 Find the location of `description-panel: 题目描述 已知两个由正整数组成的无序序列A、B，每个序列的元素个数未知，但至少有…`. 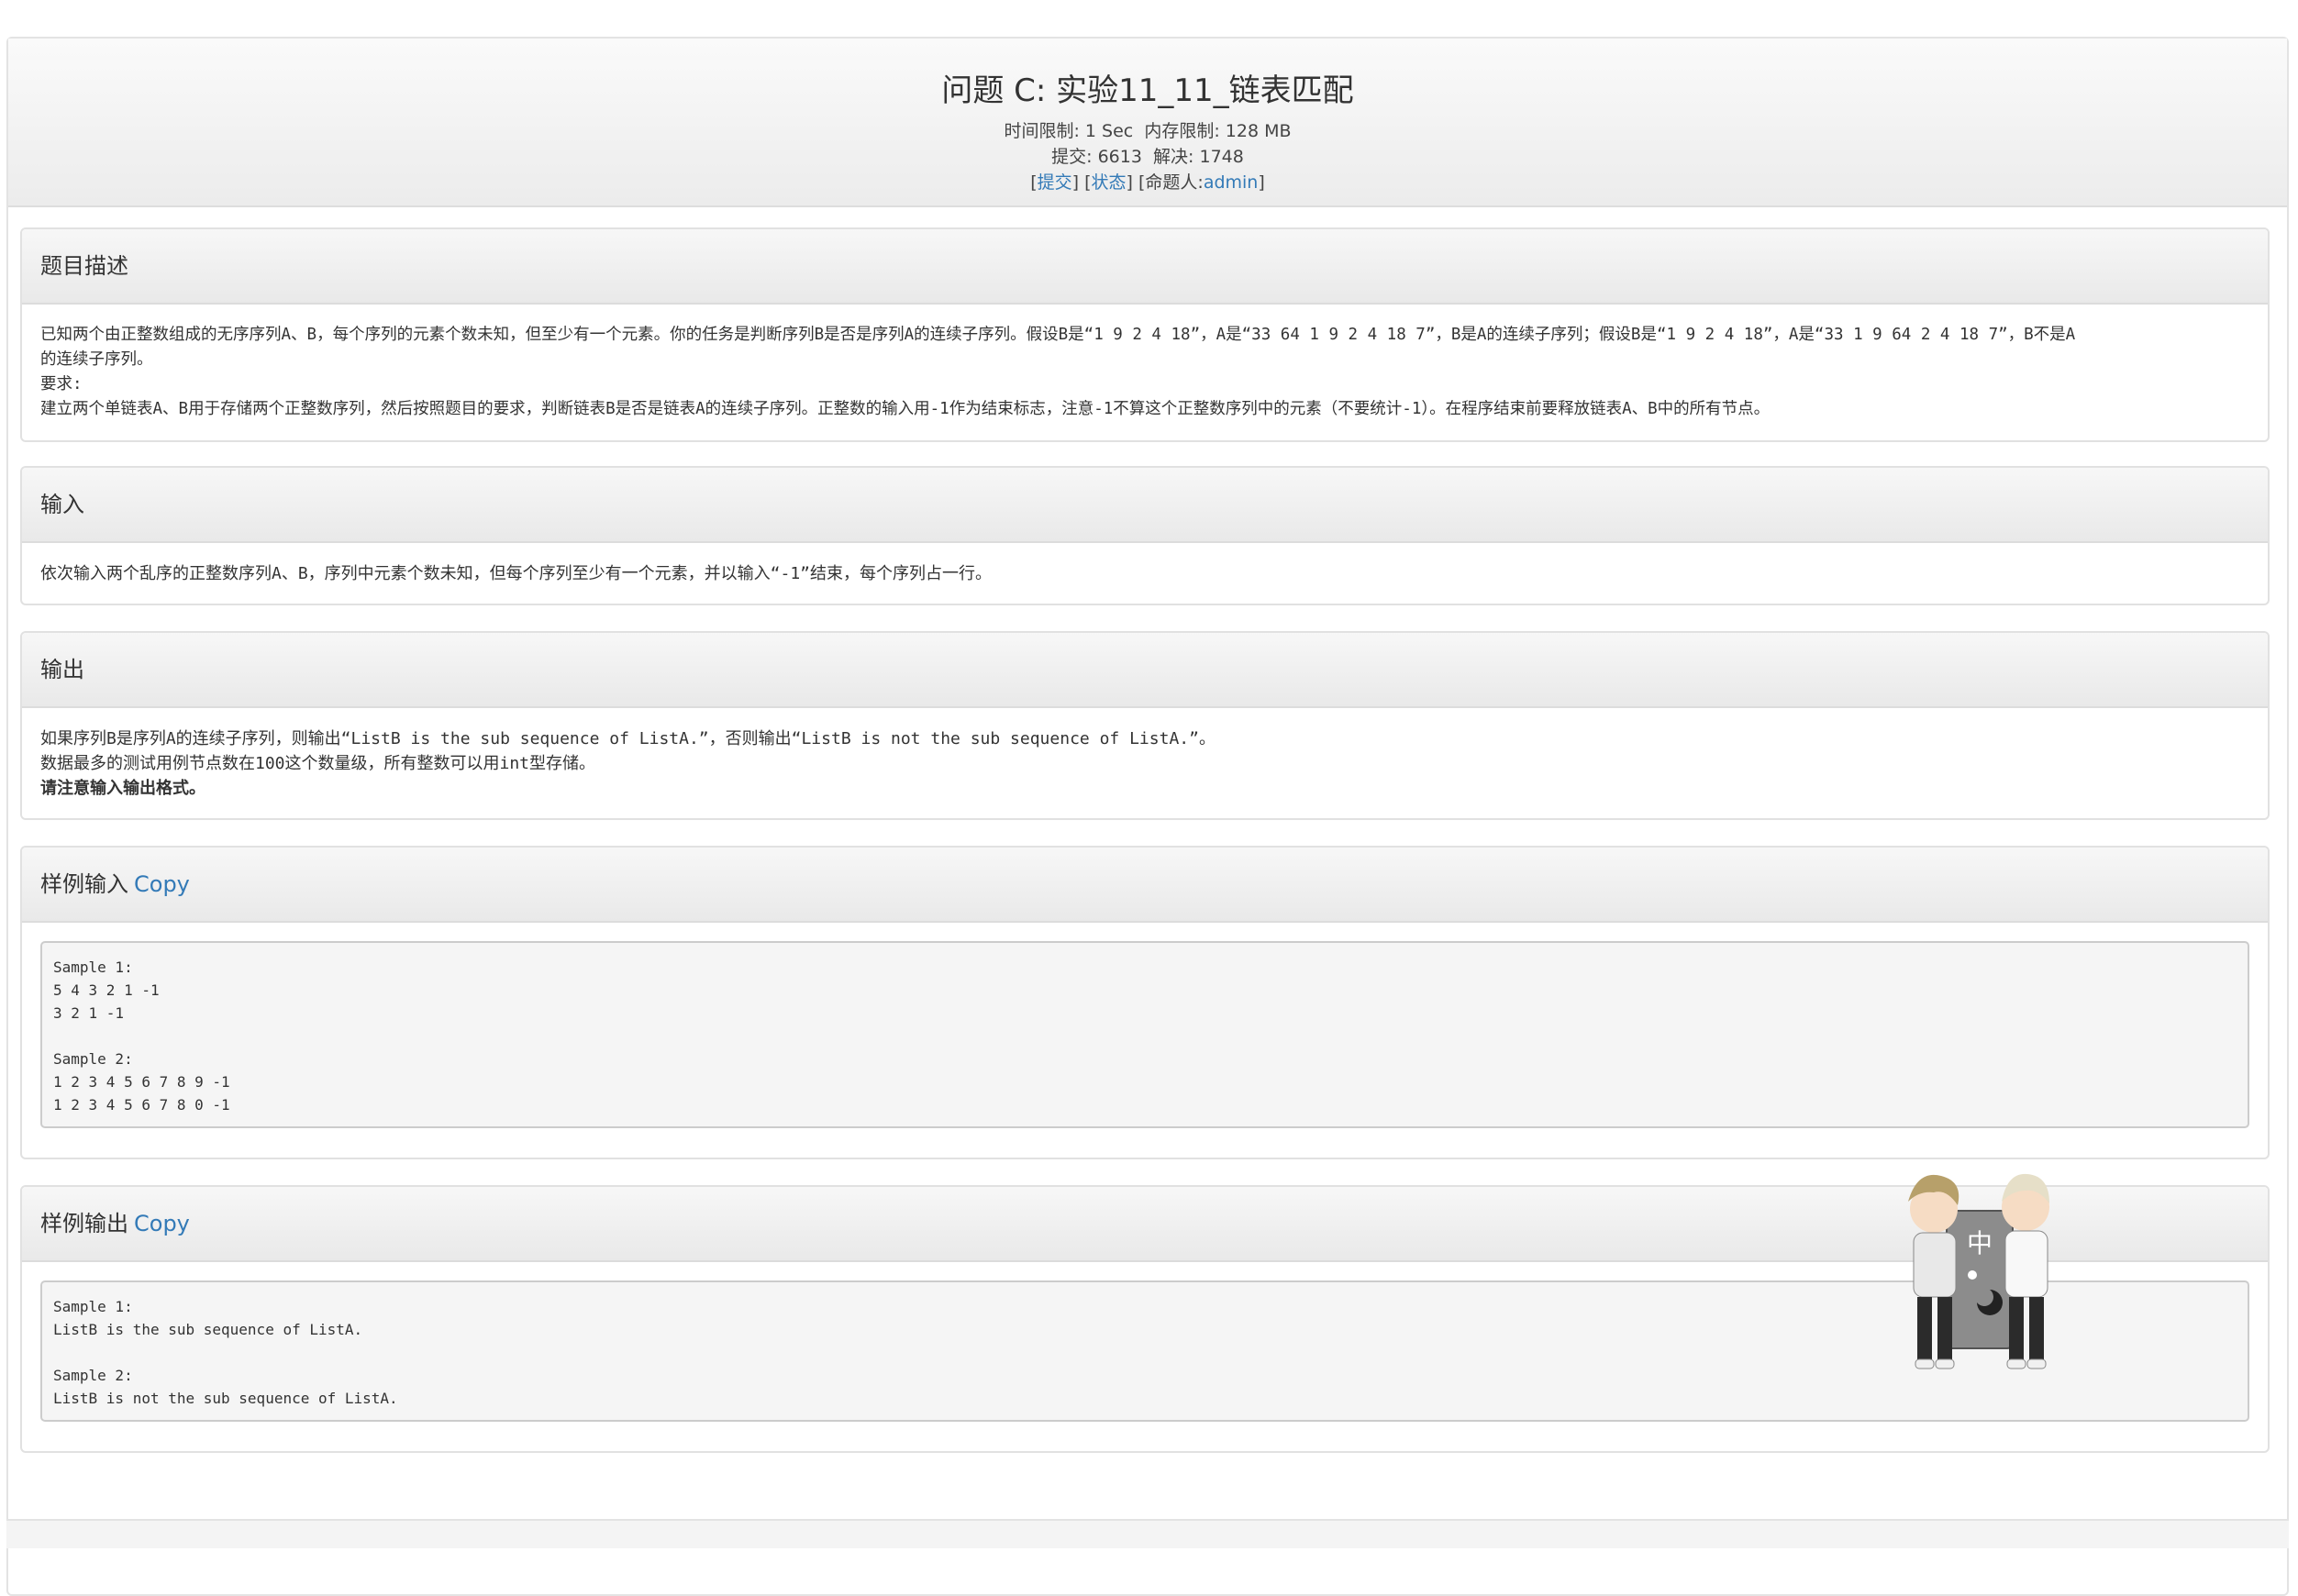

description-panel: 题目描述 已知两个由正整数组成的无序序列A、B，每个序列的元素个数未知，但至少有… is located at coordinates (1145, 334).